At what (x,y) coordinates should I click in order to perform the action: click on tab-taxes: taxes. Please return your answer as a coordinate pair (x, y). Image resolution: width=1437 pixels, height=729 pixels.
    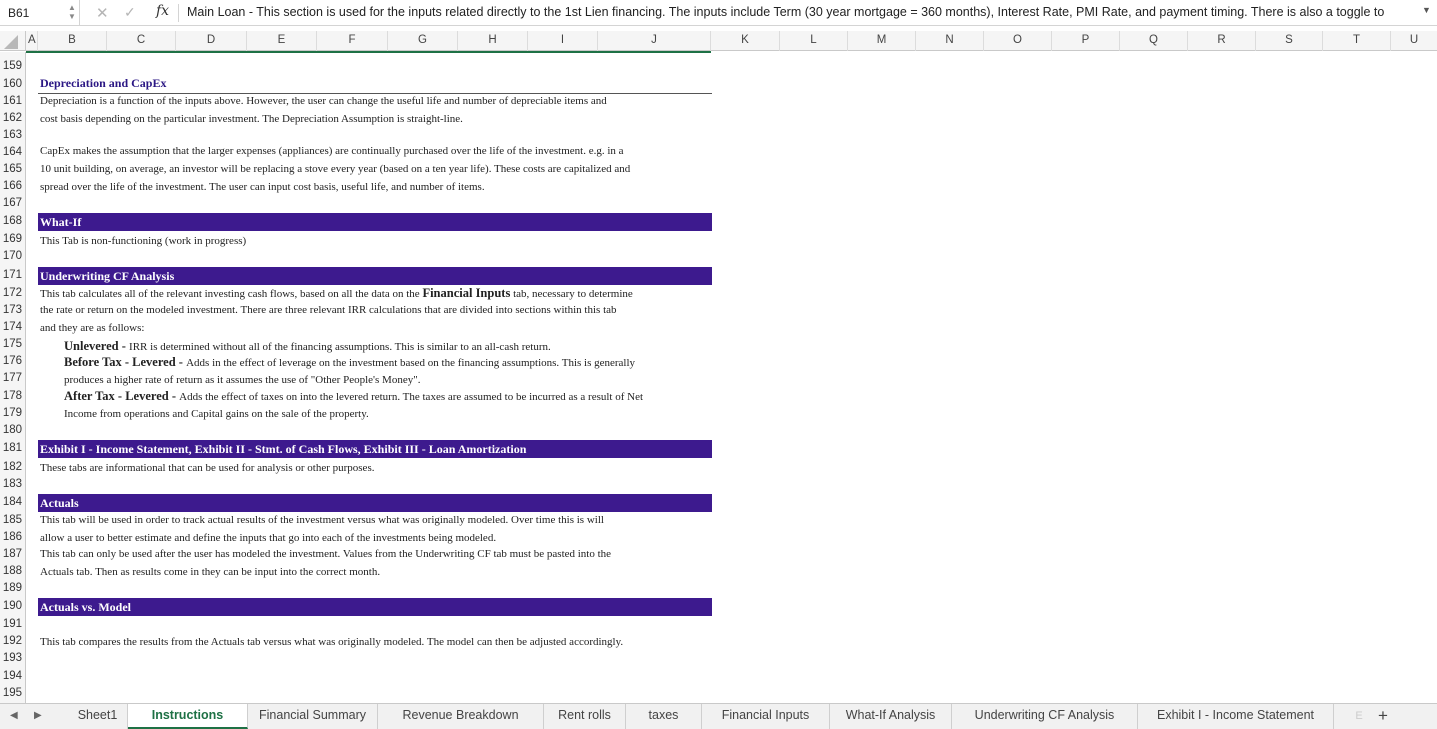
    Looking at the image, I should click on (664, 716).